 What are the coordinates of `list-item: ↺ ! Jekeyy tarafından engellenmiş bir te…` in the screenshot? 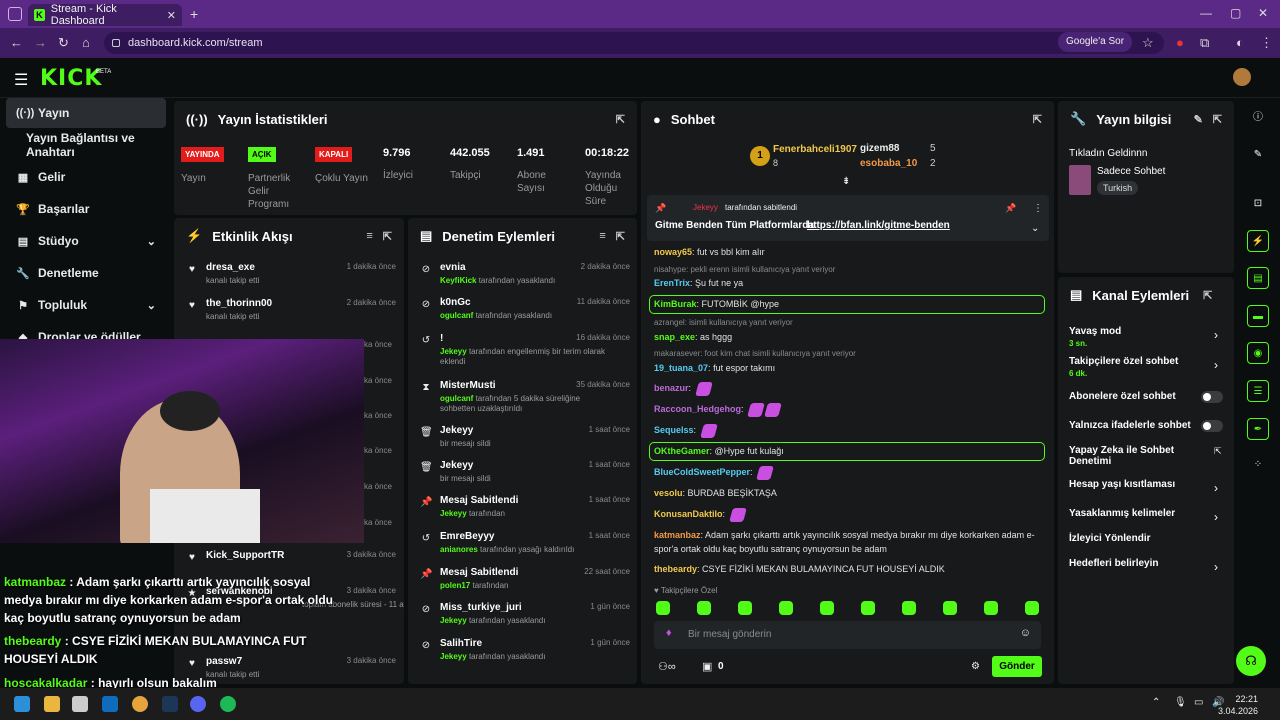 It's located at (526, 348).